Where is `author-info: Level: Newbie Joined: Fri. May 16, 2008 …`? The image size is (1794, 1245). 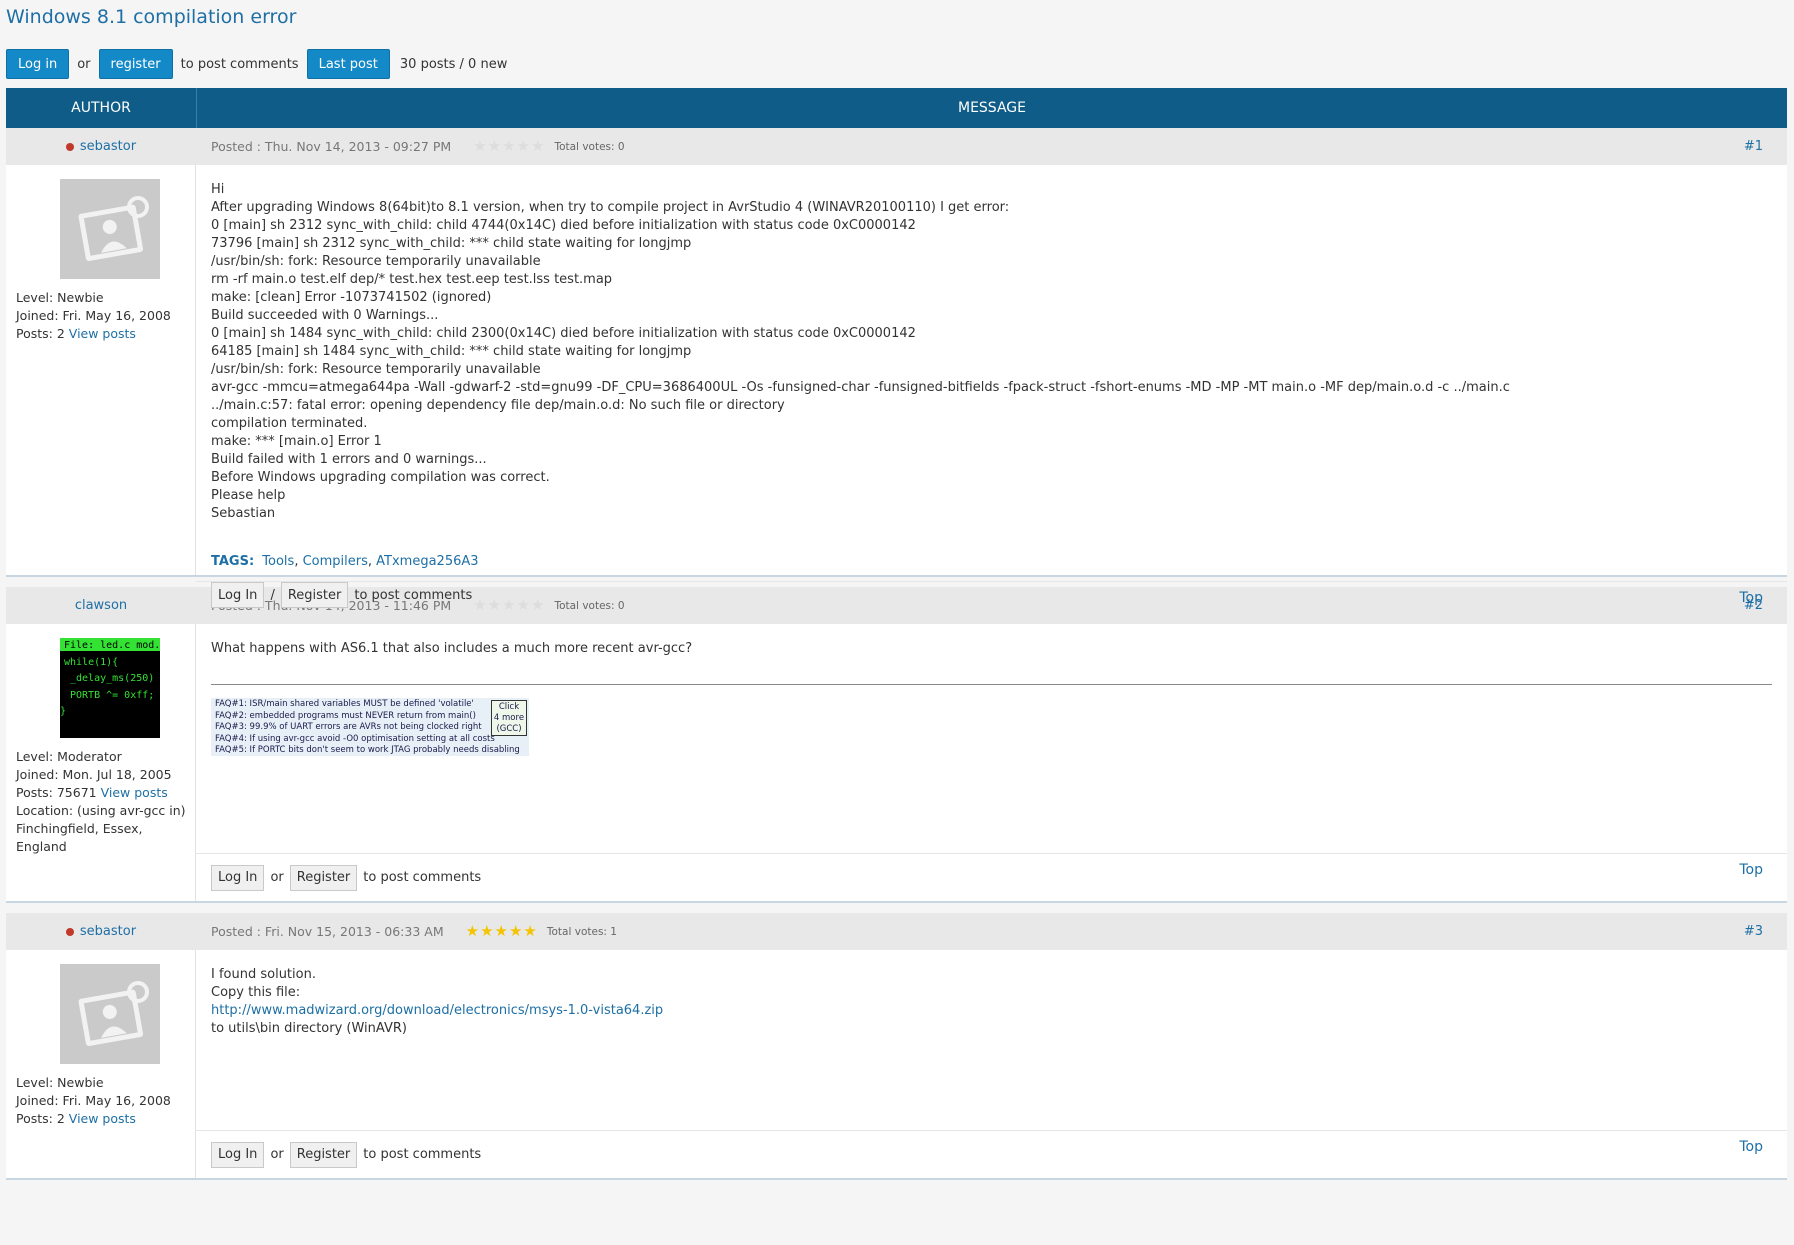
author-info: Level: Newbie Joined: Fri. May 16, 2008 … is located at coordinates (101, 370).